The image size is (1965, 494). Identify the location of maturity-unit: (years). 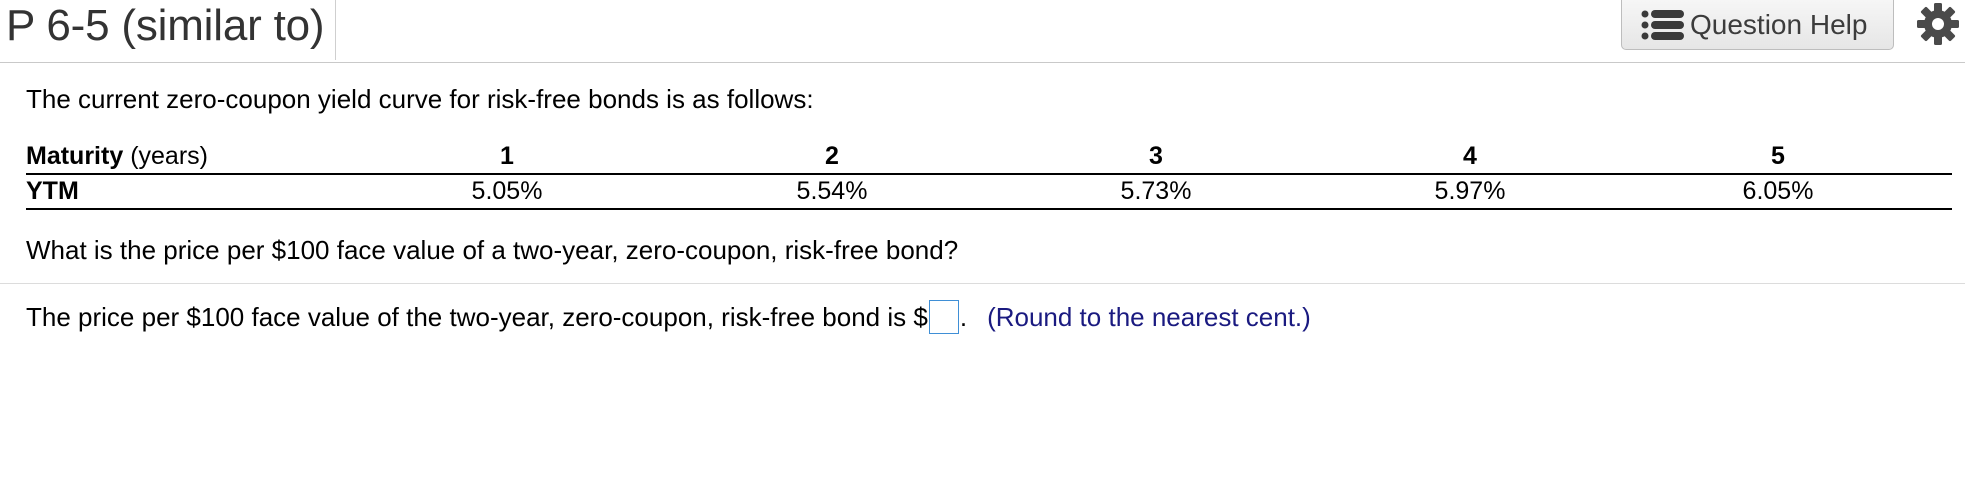
(169, 156).